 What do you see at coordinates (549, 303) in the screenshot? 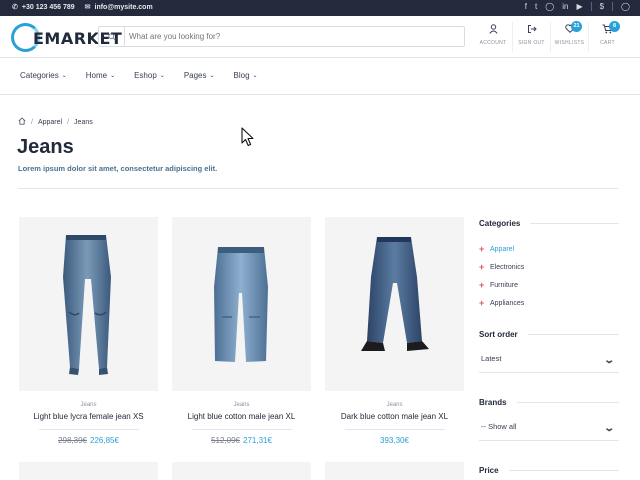
I see `category-item-appliances: + Appliances` at bounding box center [549, 303].